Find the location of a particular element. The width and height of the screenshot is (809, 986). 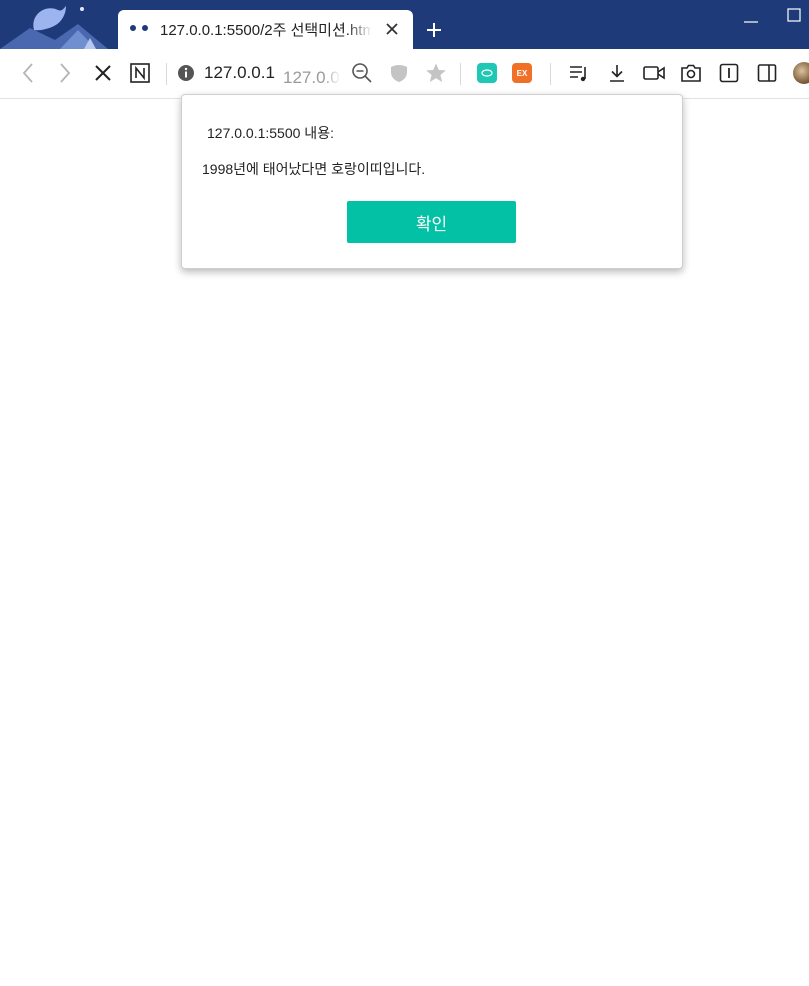

forward-arrow-icon is located at coordinates (65, 73).